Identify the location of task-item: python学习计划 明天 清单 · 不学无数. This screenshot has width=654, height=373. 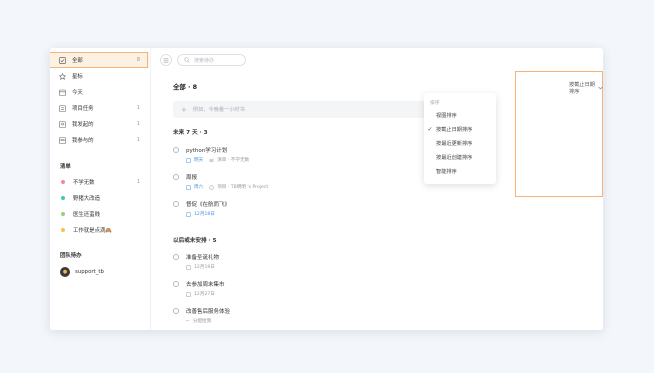
(313, 154).